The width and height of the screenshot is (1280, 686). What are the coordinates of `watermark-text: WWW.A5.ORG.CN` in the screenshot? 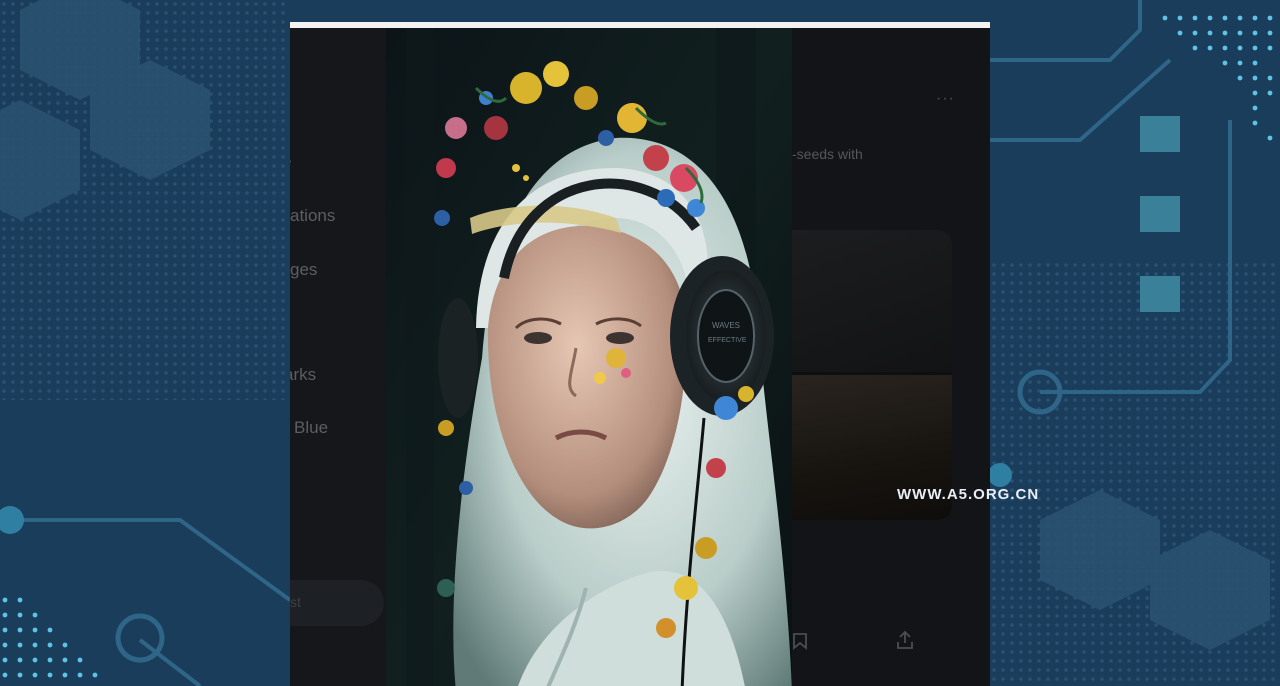 It's located at (968, 494).